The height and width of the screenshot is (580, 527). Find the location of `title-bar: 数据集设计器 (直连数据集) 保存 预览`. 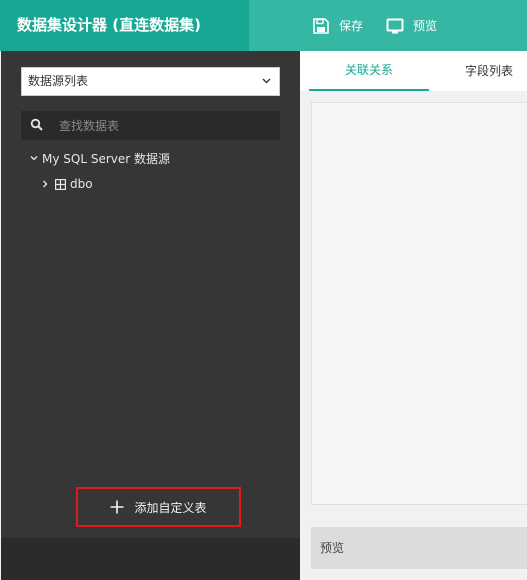

title-bar: 数据集设计器 (直连数据集) 保存 预览 is located at coordinates (263, 25).